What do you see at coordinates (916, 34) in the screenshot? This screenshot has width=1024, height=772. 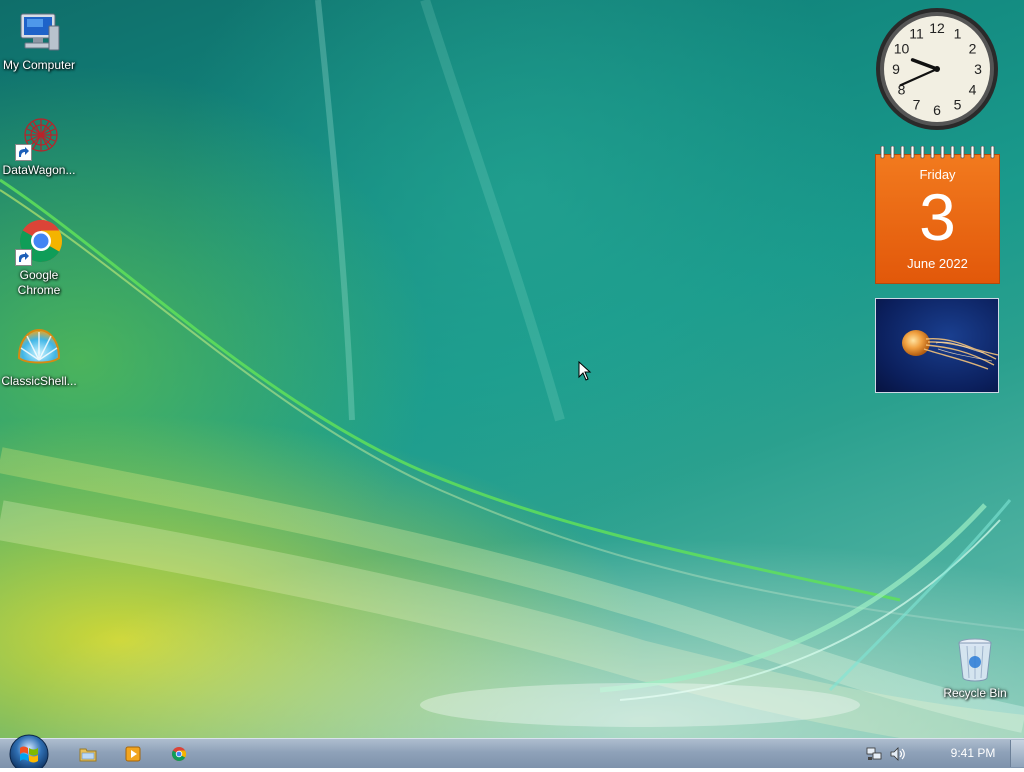 I see `clock-numeral: 11` at bounding box center [916, 34].